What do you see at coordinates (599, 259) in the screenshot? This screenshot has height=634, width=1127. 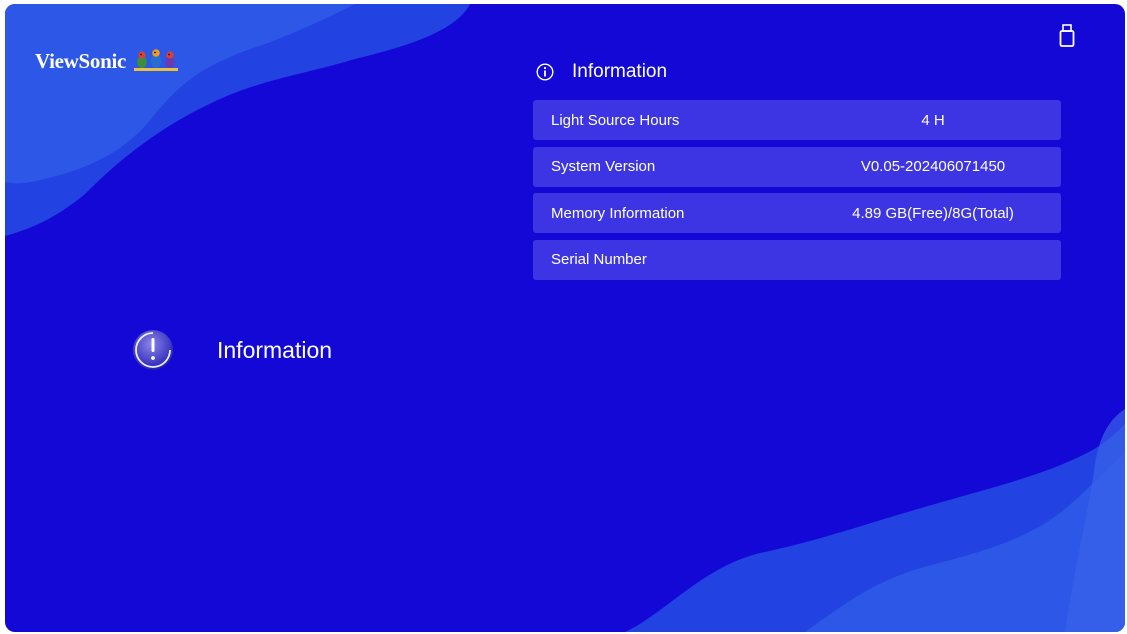 I see `row-label: Serial Number` at bounding box center [599, 259].